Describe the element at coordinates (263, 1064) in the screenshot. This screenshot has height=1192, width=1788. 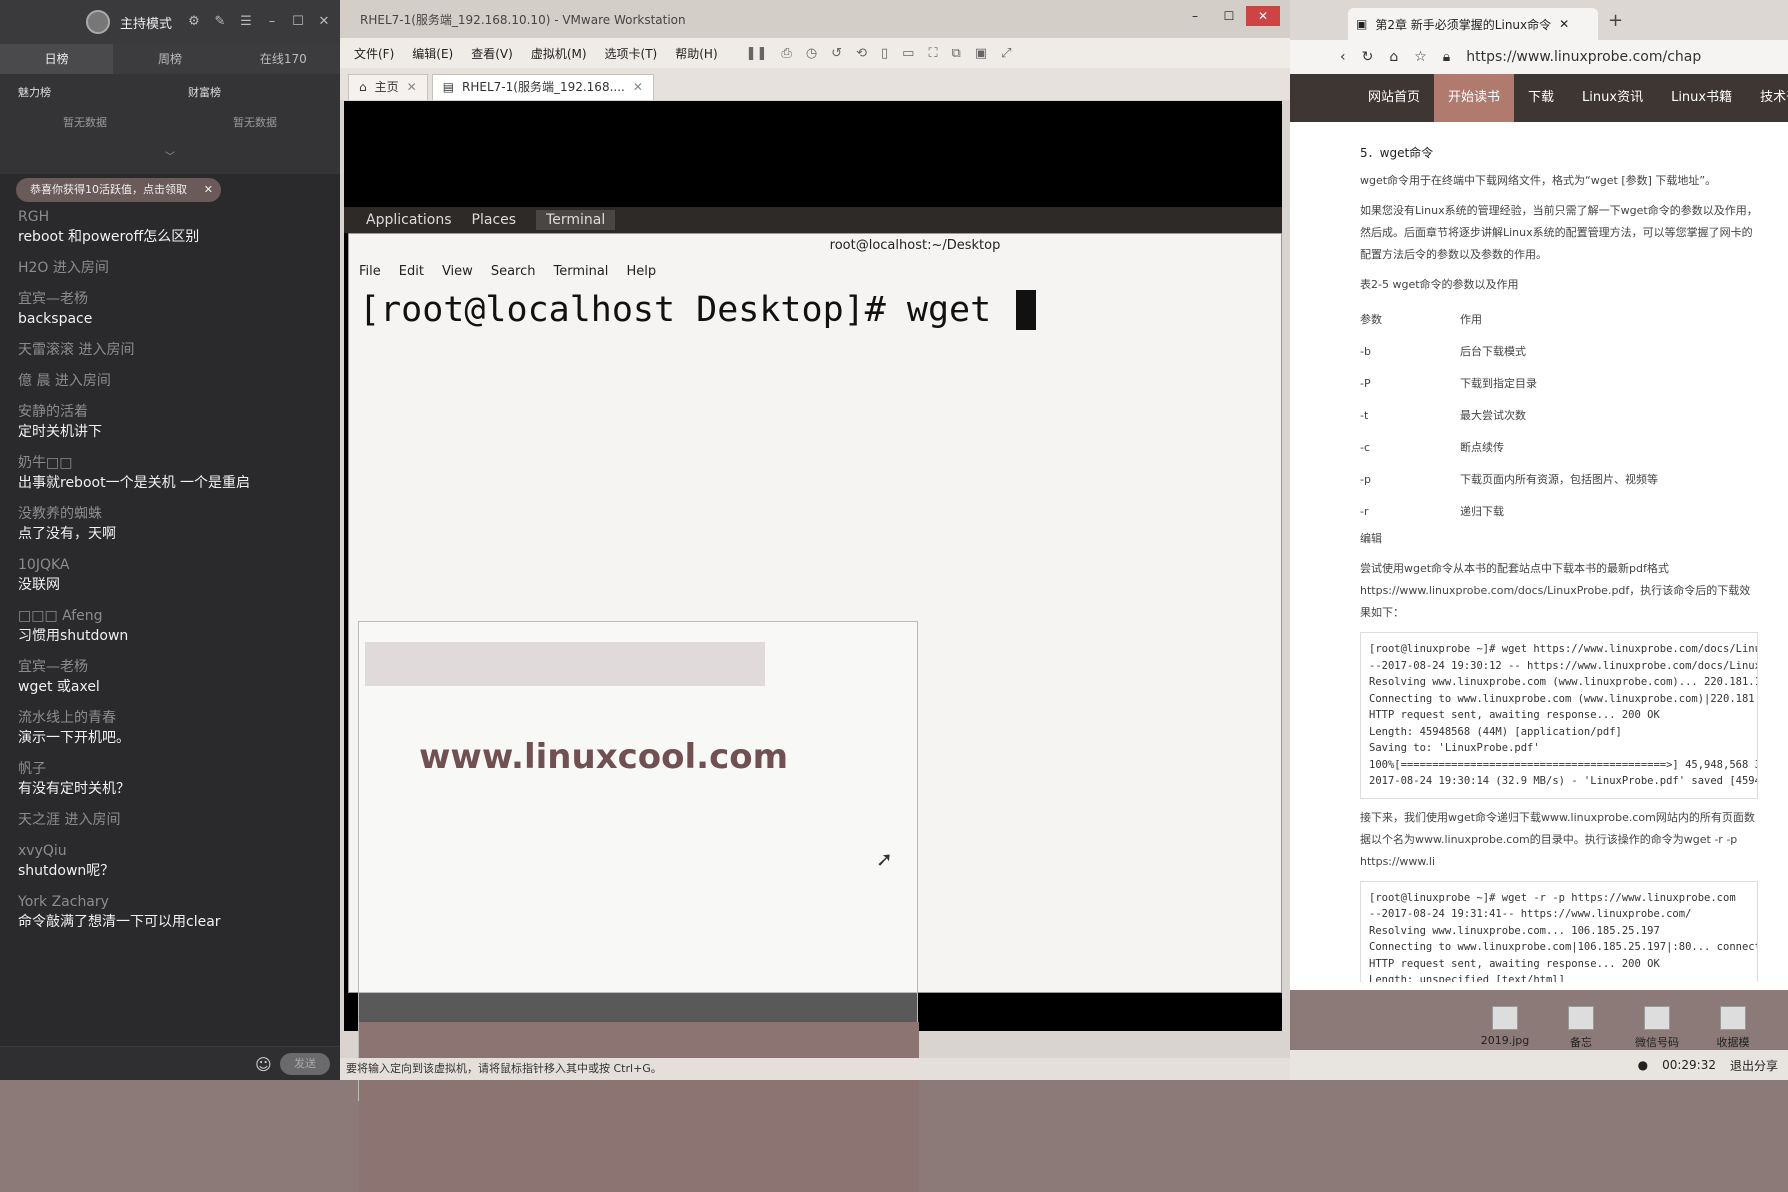
I see `emoji-icon: ☺` at that location.